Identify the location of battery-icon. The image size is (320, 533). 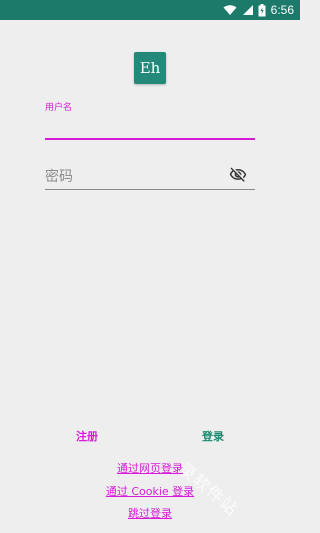
(262, 10).